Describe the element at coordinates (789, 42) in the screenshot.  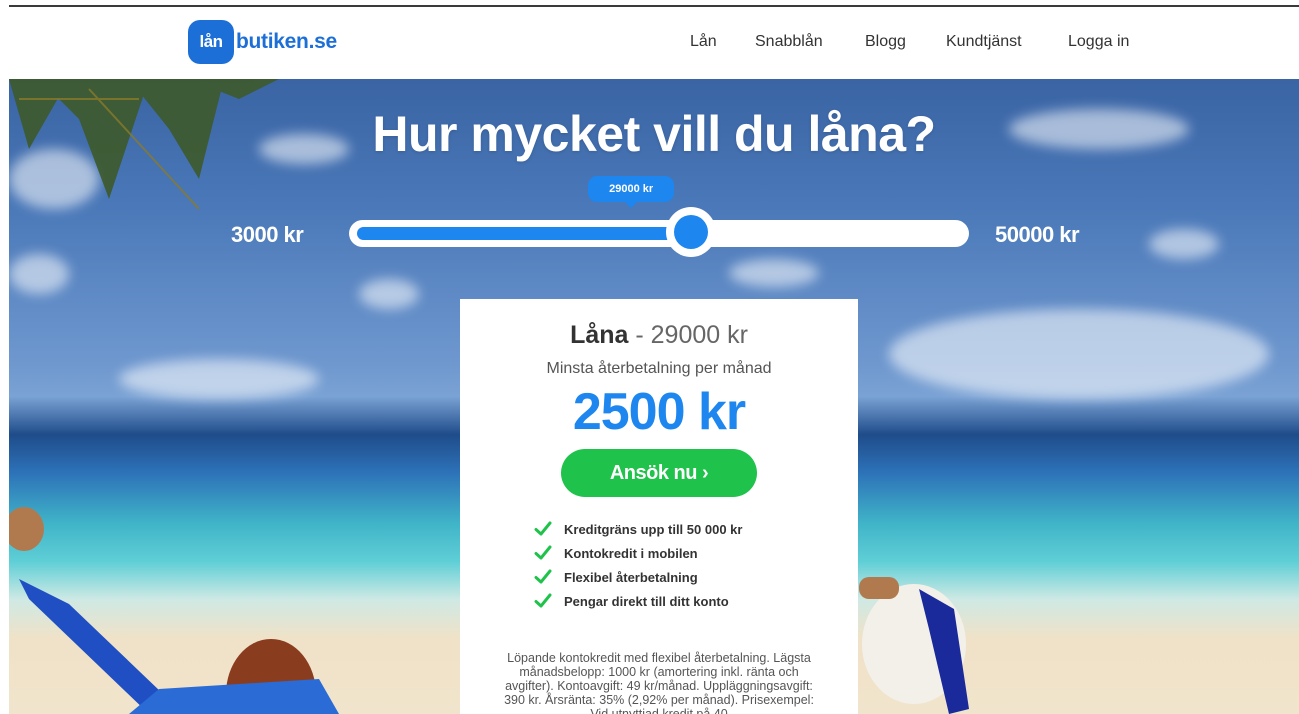
I see `nav-item-snabblan: Snabblån` at that location.